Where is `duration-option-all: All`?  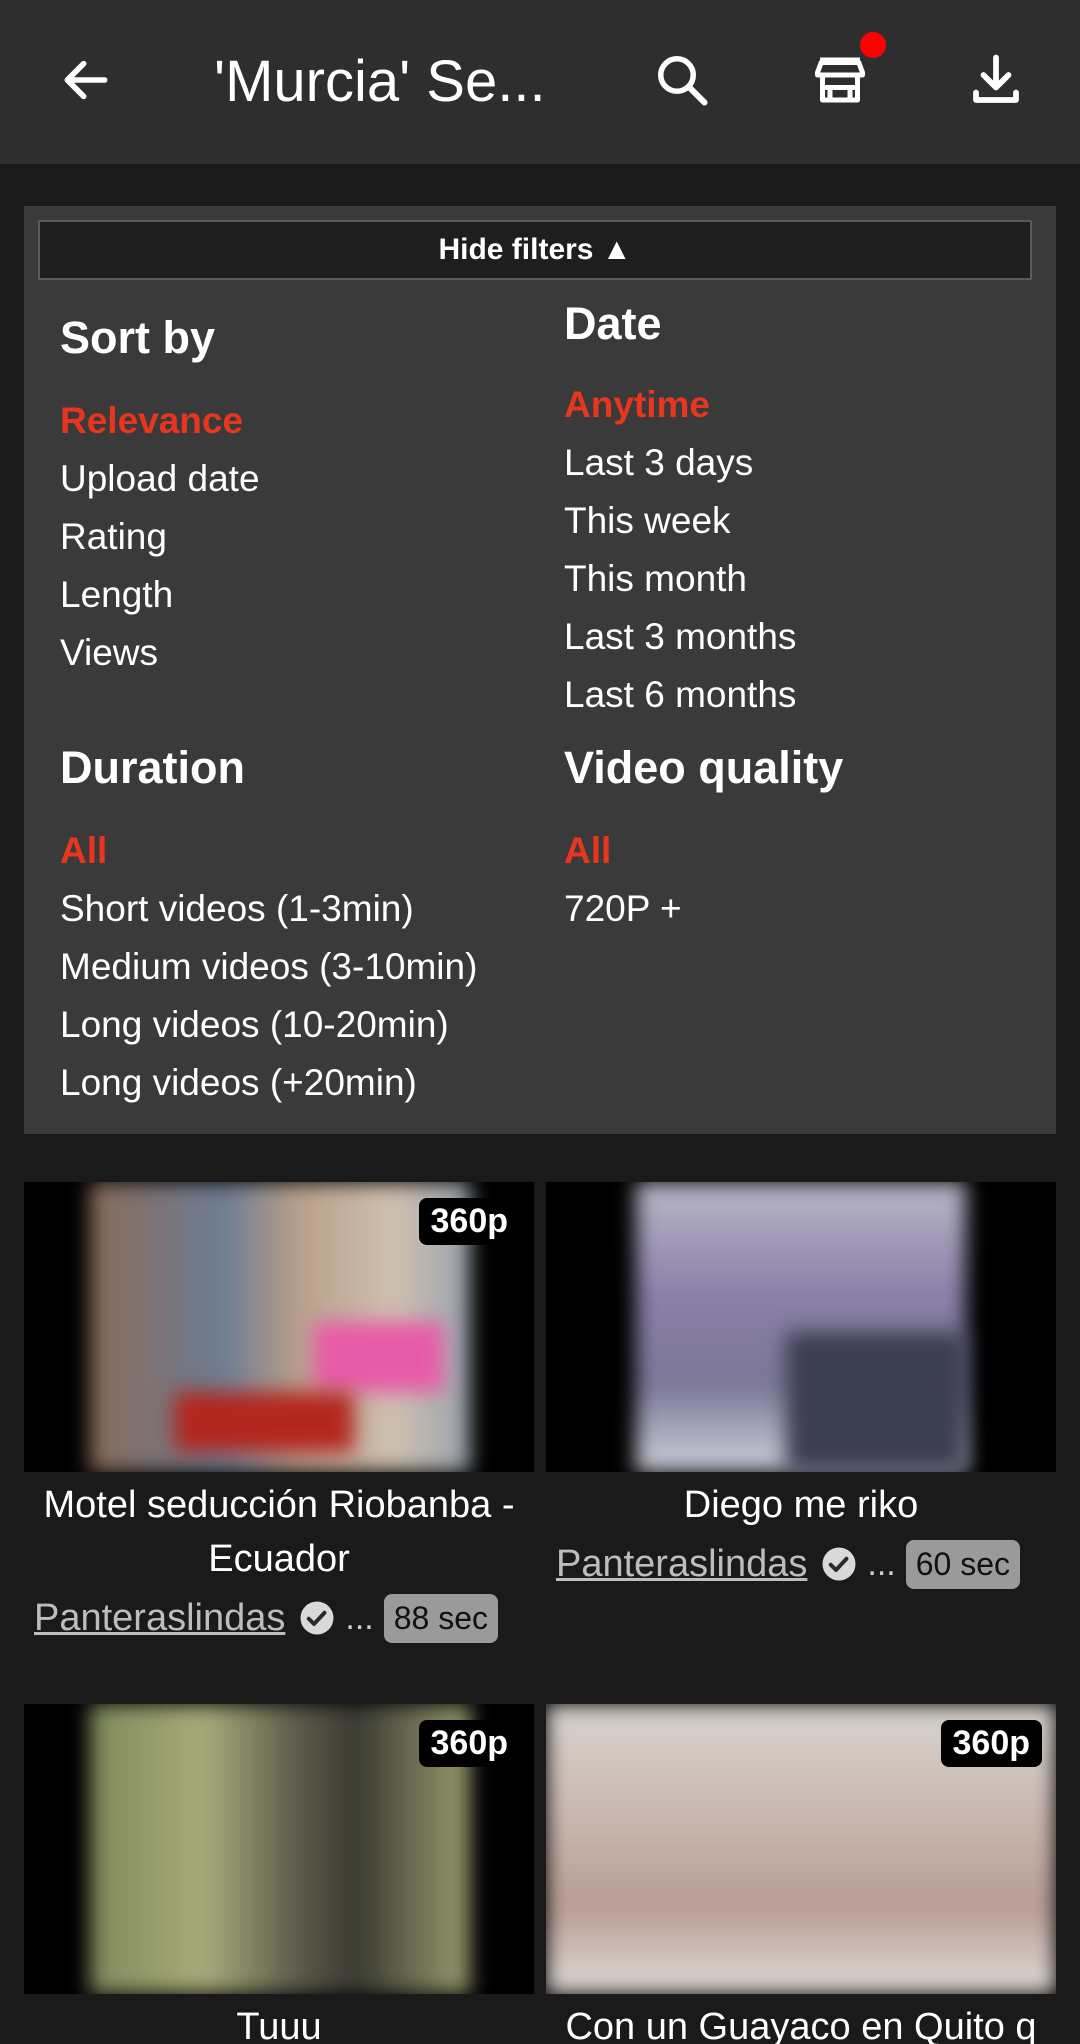 duration-option-all: All is located at coordinates (268, 851).